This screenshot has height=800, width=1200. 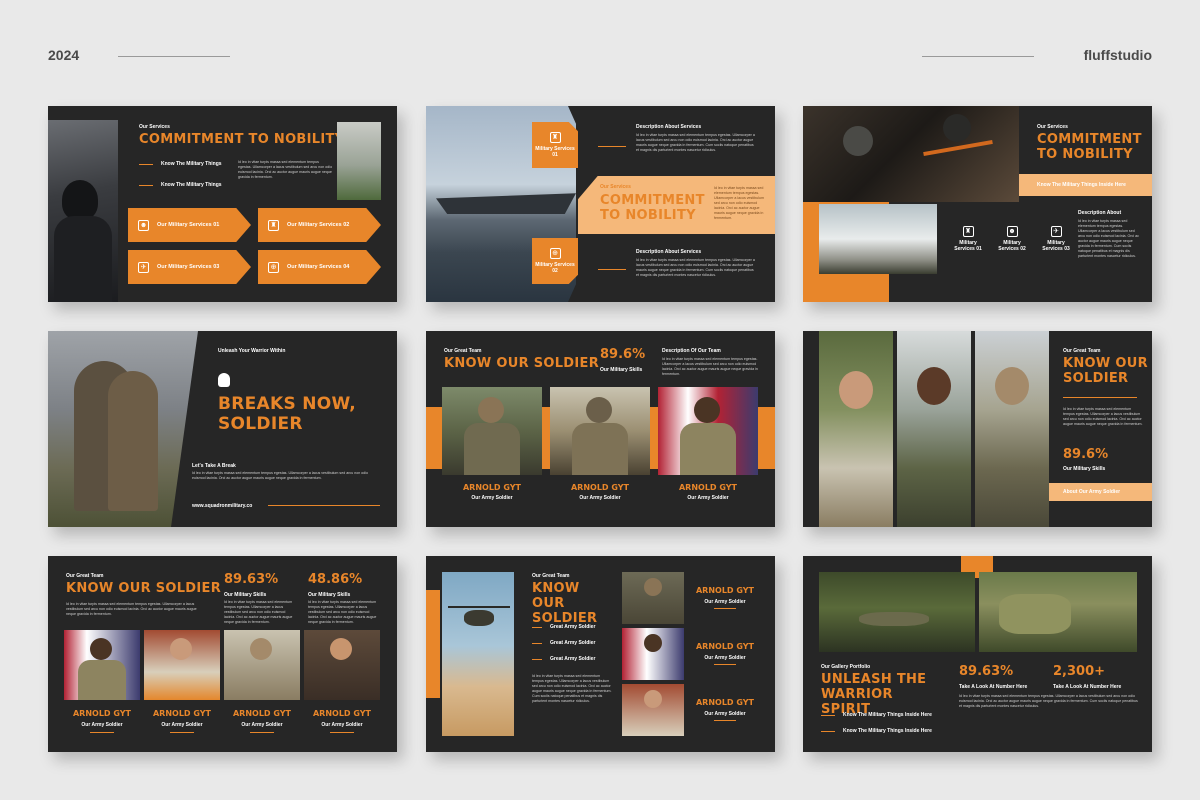 What do you see at coordinates (144, 588) in the screenshot?
I see `slide-title: KNOW OUR SOLDIER` at bounding box center [144, 588].